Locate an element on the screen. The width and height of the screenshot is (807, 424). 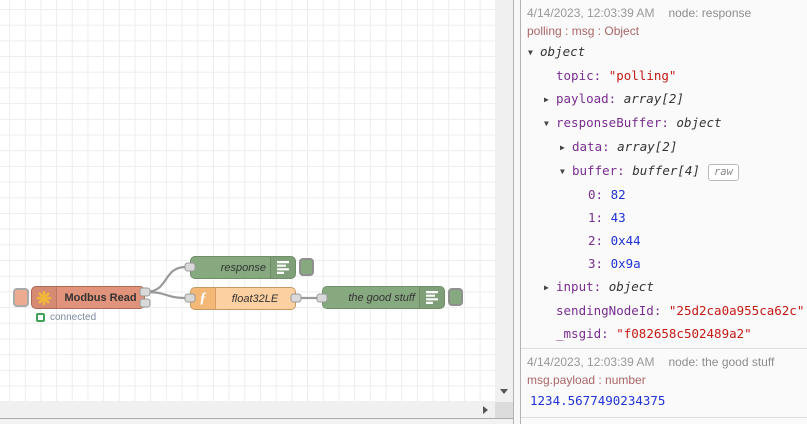
node-response-debug: response is located at coordinates (243, 267).